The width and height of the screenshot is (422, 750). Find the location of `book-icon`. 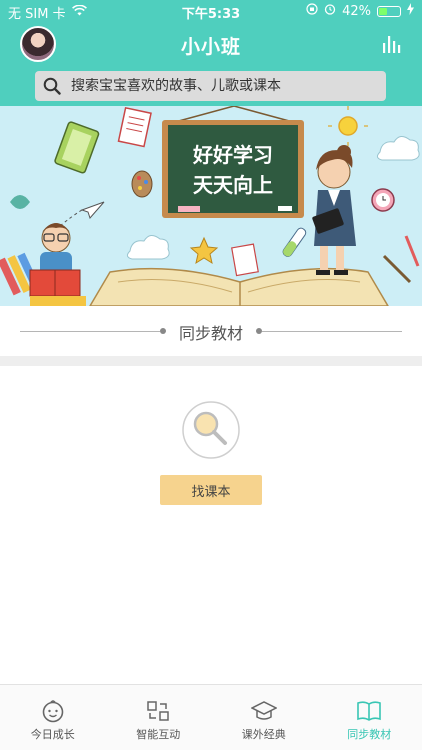

book-icon is located at coordinates (369, 711).